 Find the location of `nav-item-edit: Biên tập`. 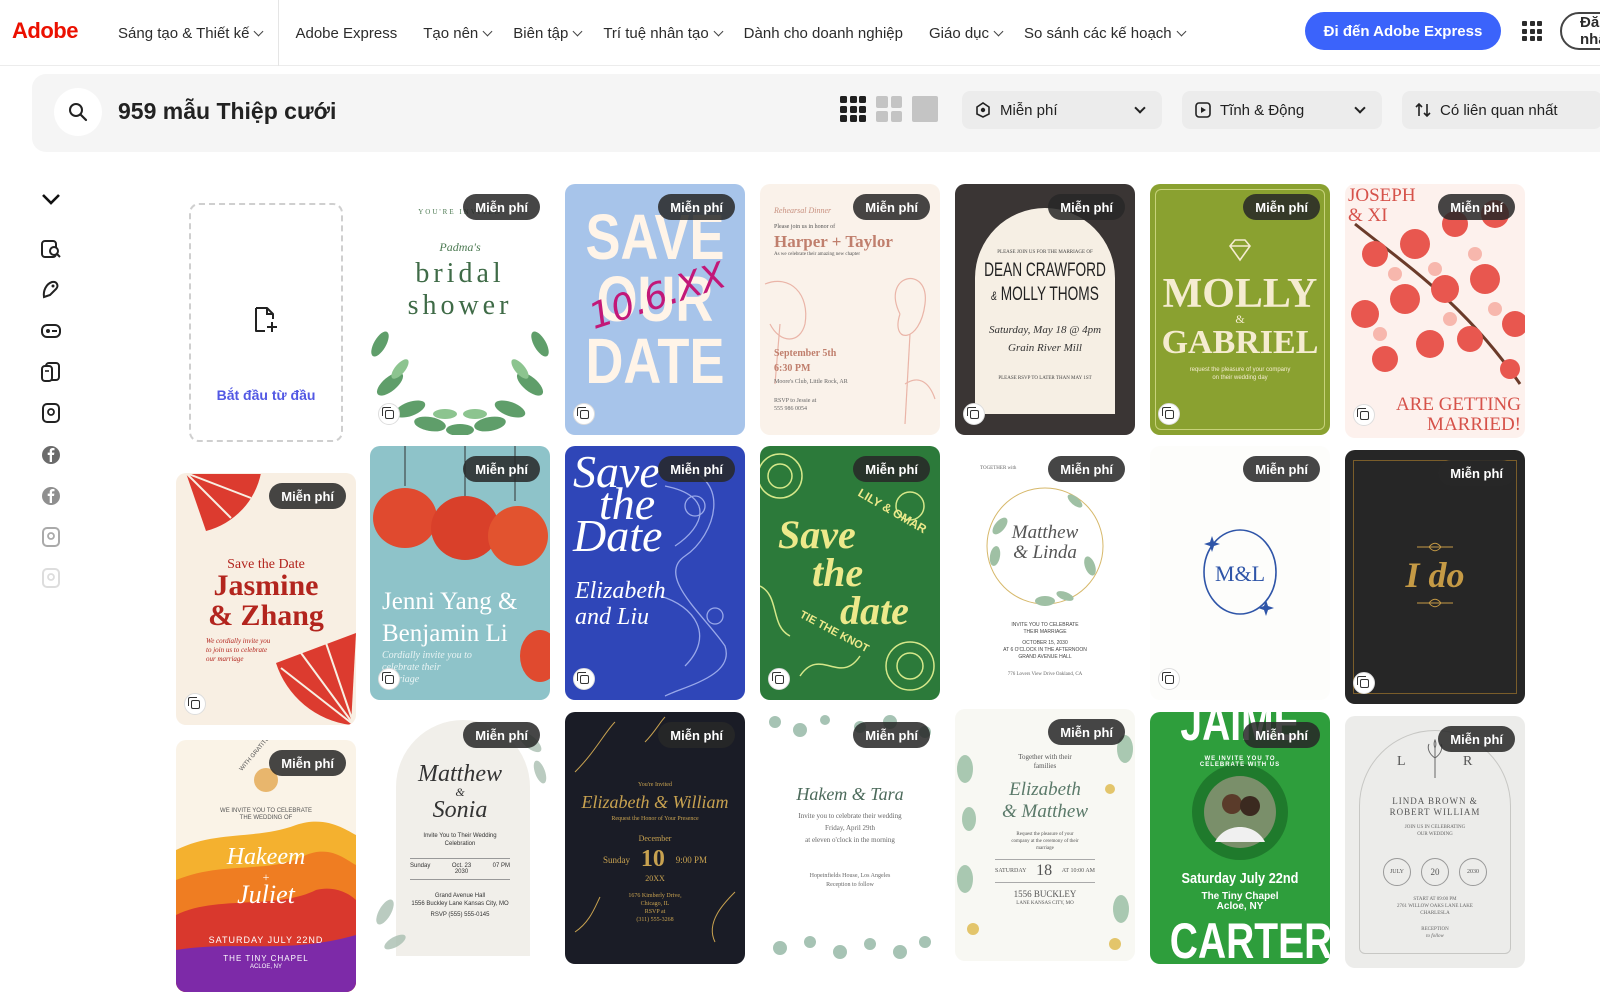

nav-item-edit: Biên tập is located at coordinates (550, 33).